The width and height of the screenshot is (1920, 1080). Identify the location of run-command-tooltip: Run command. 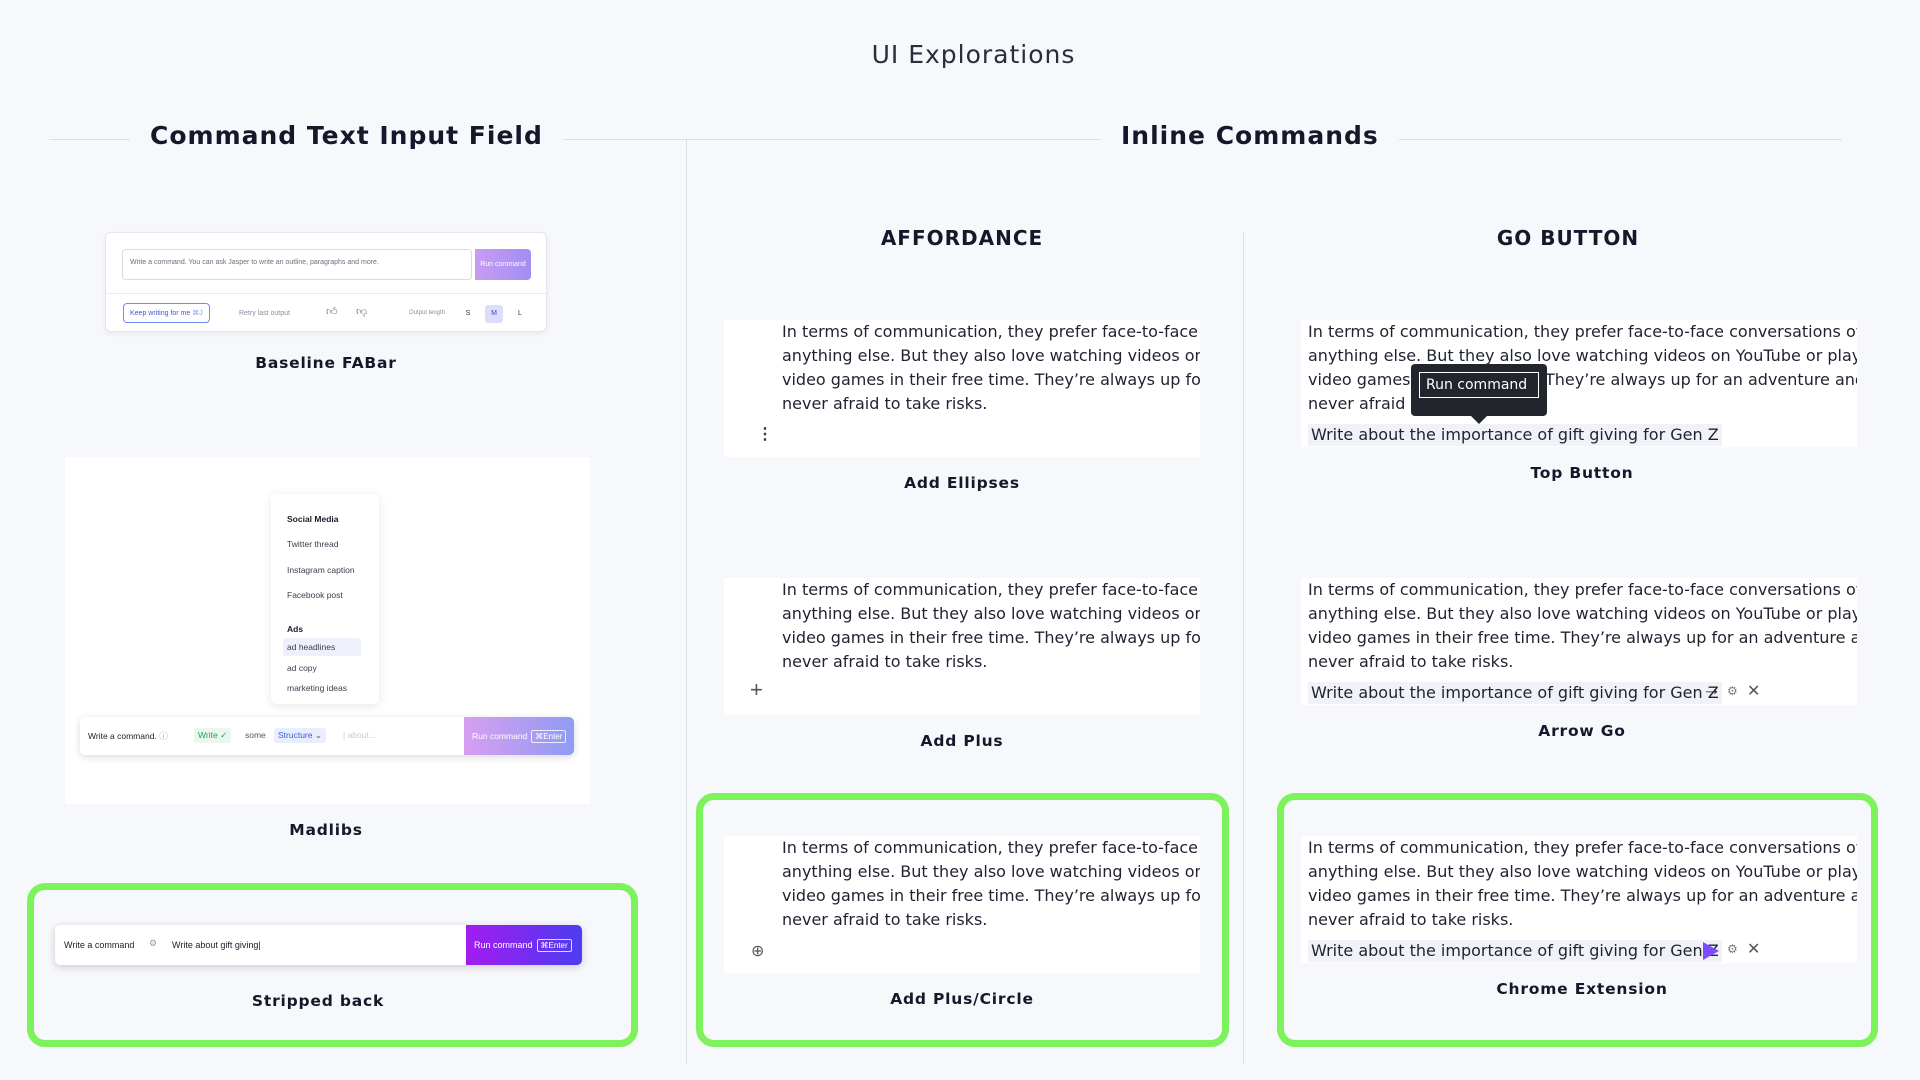
(1479, 390).